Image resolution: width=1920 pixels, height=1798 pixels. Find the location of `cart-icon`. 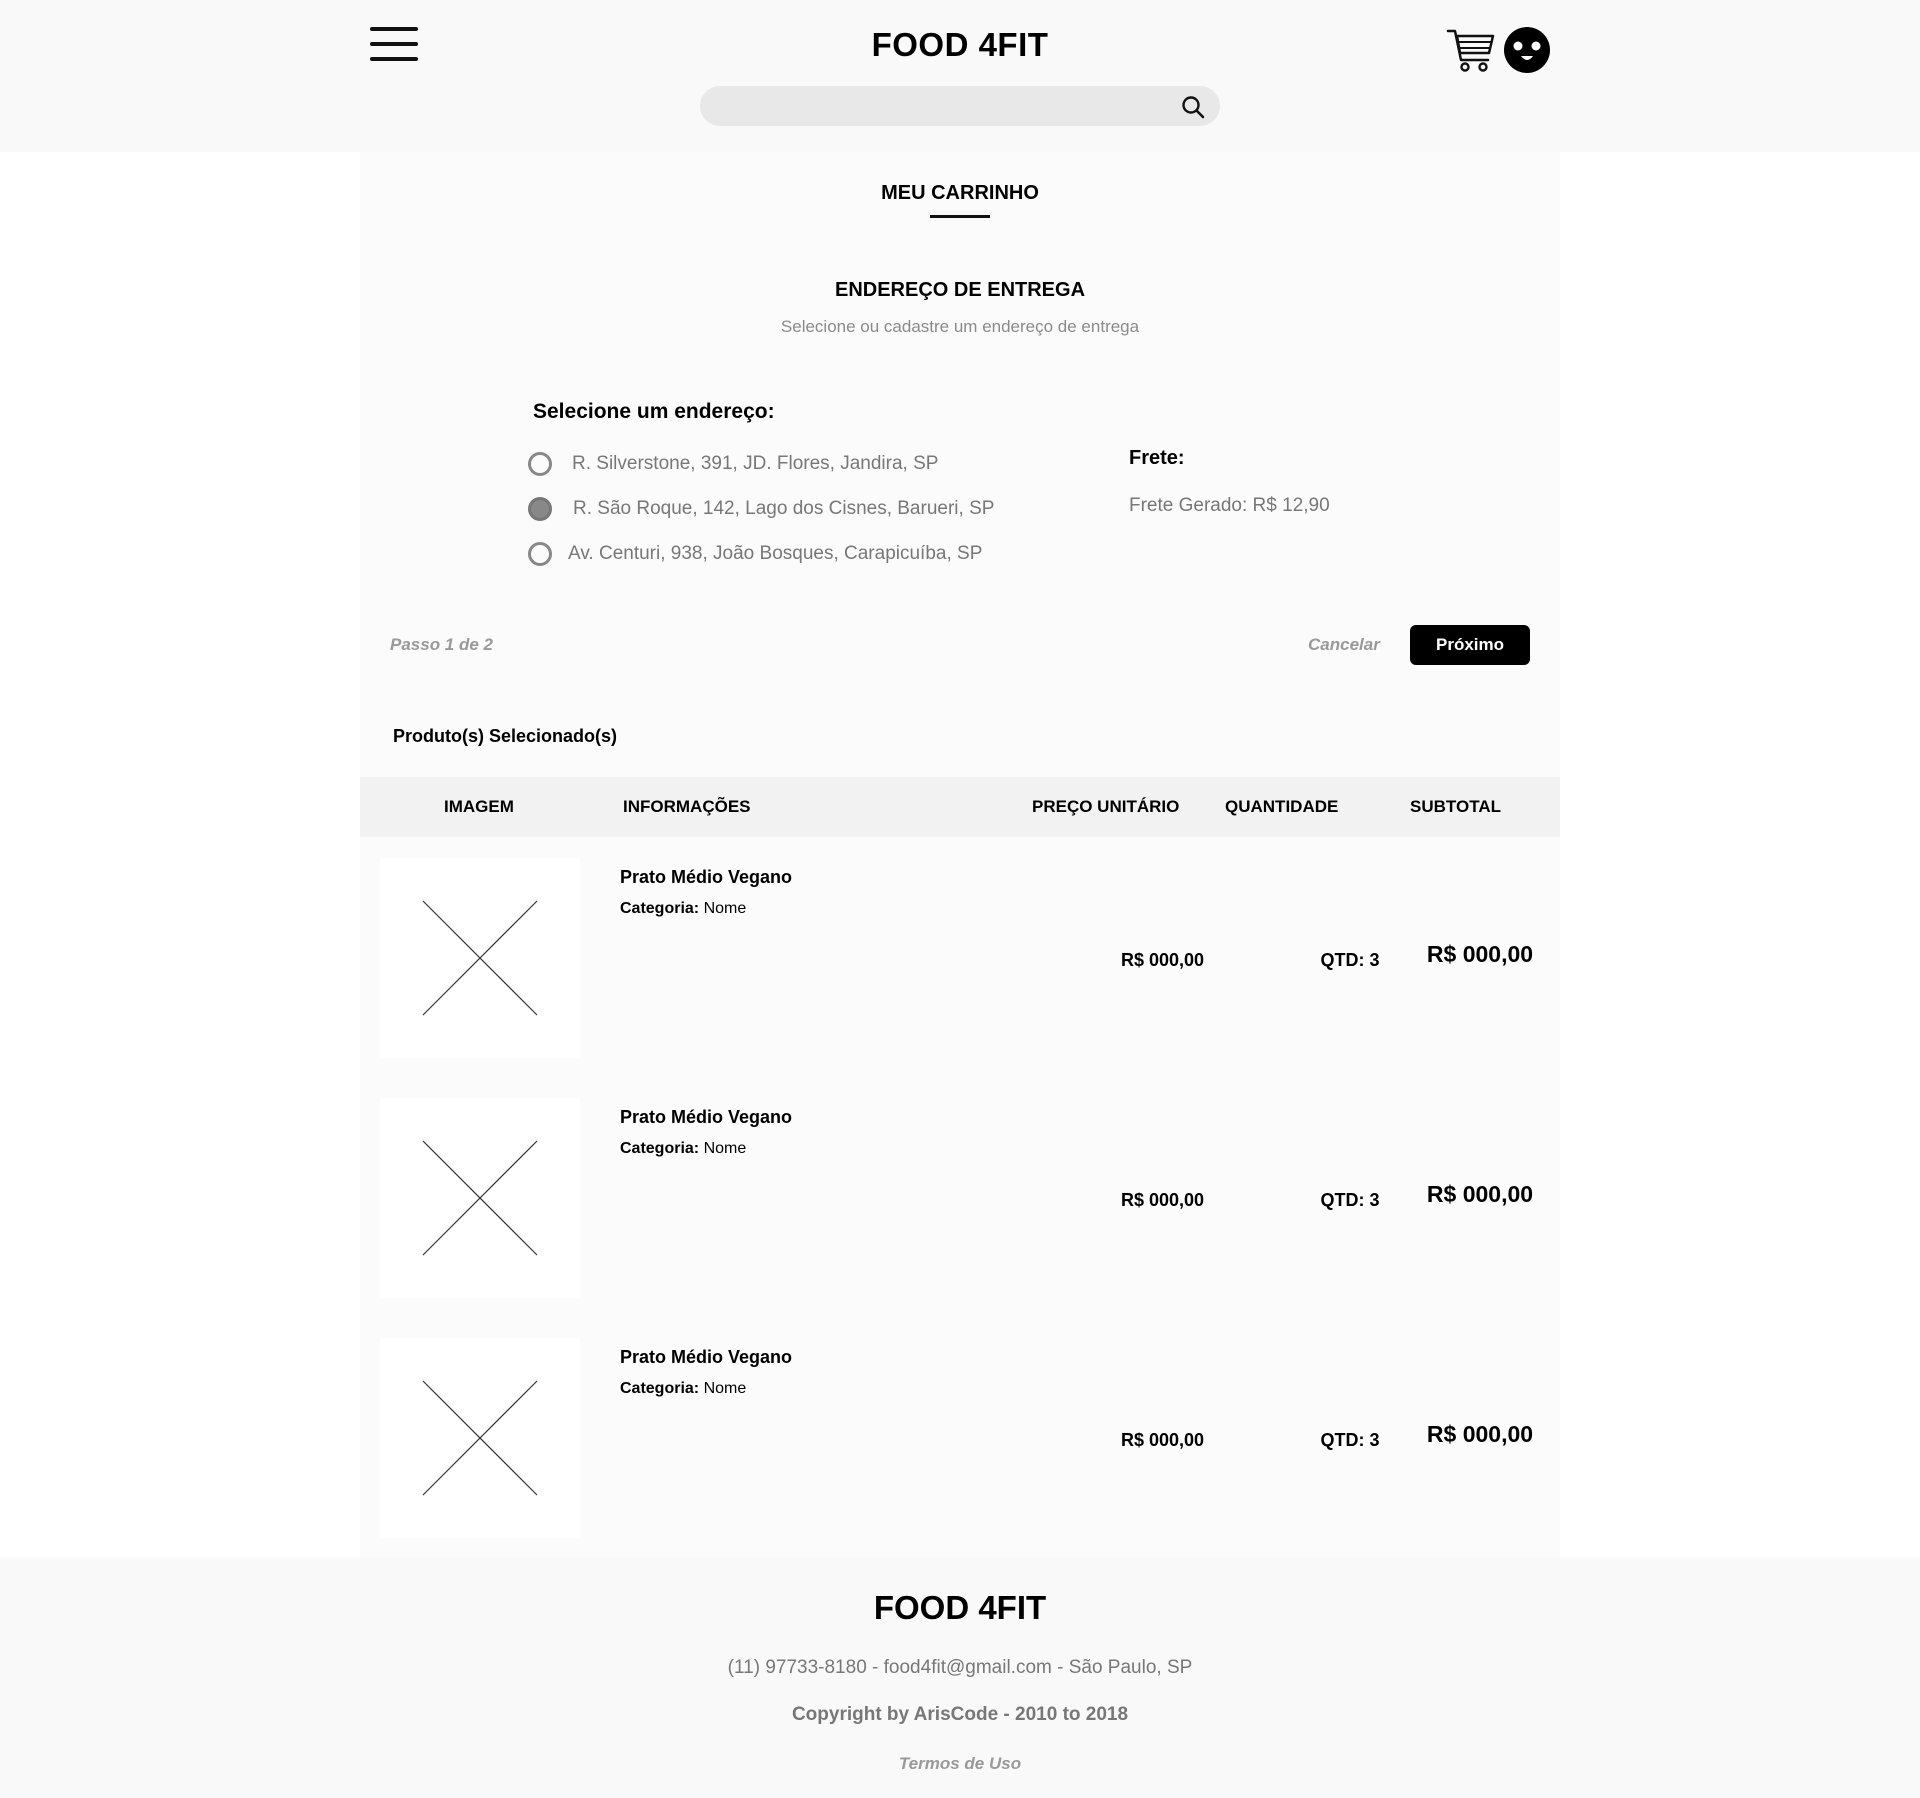

cart-icon is located at coordinates (1471, 50).